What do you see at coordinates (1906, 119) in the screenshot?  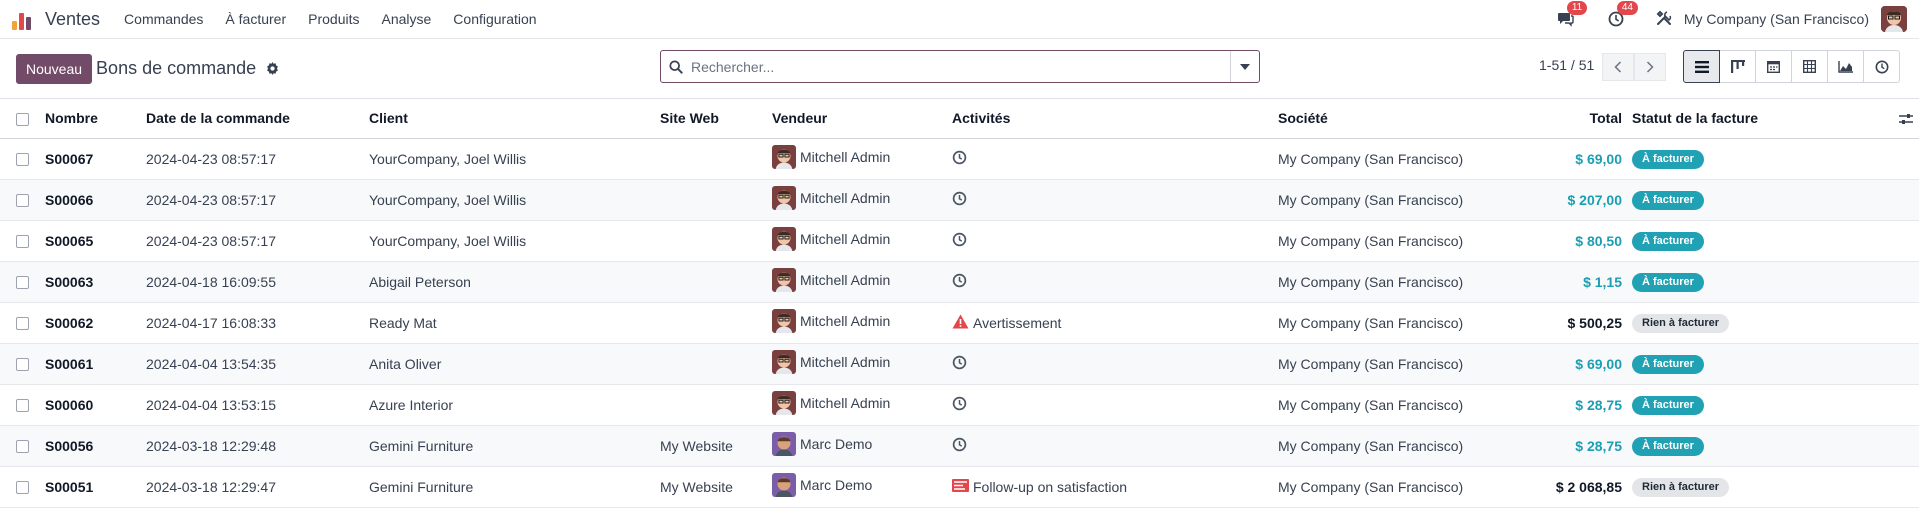 I see `optional-columns-button` at bounding box center [1906, 119].